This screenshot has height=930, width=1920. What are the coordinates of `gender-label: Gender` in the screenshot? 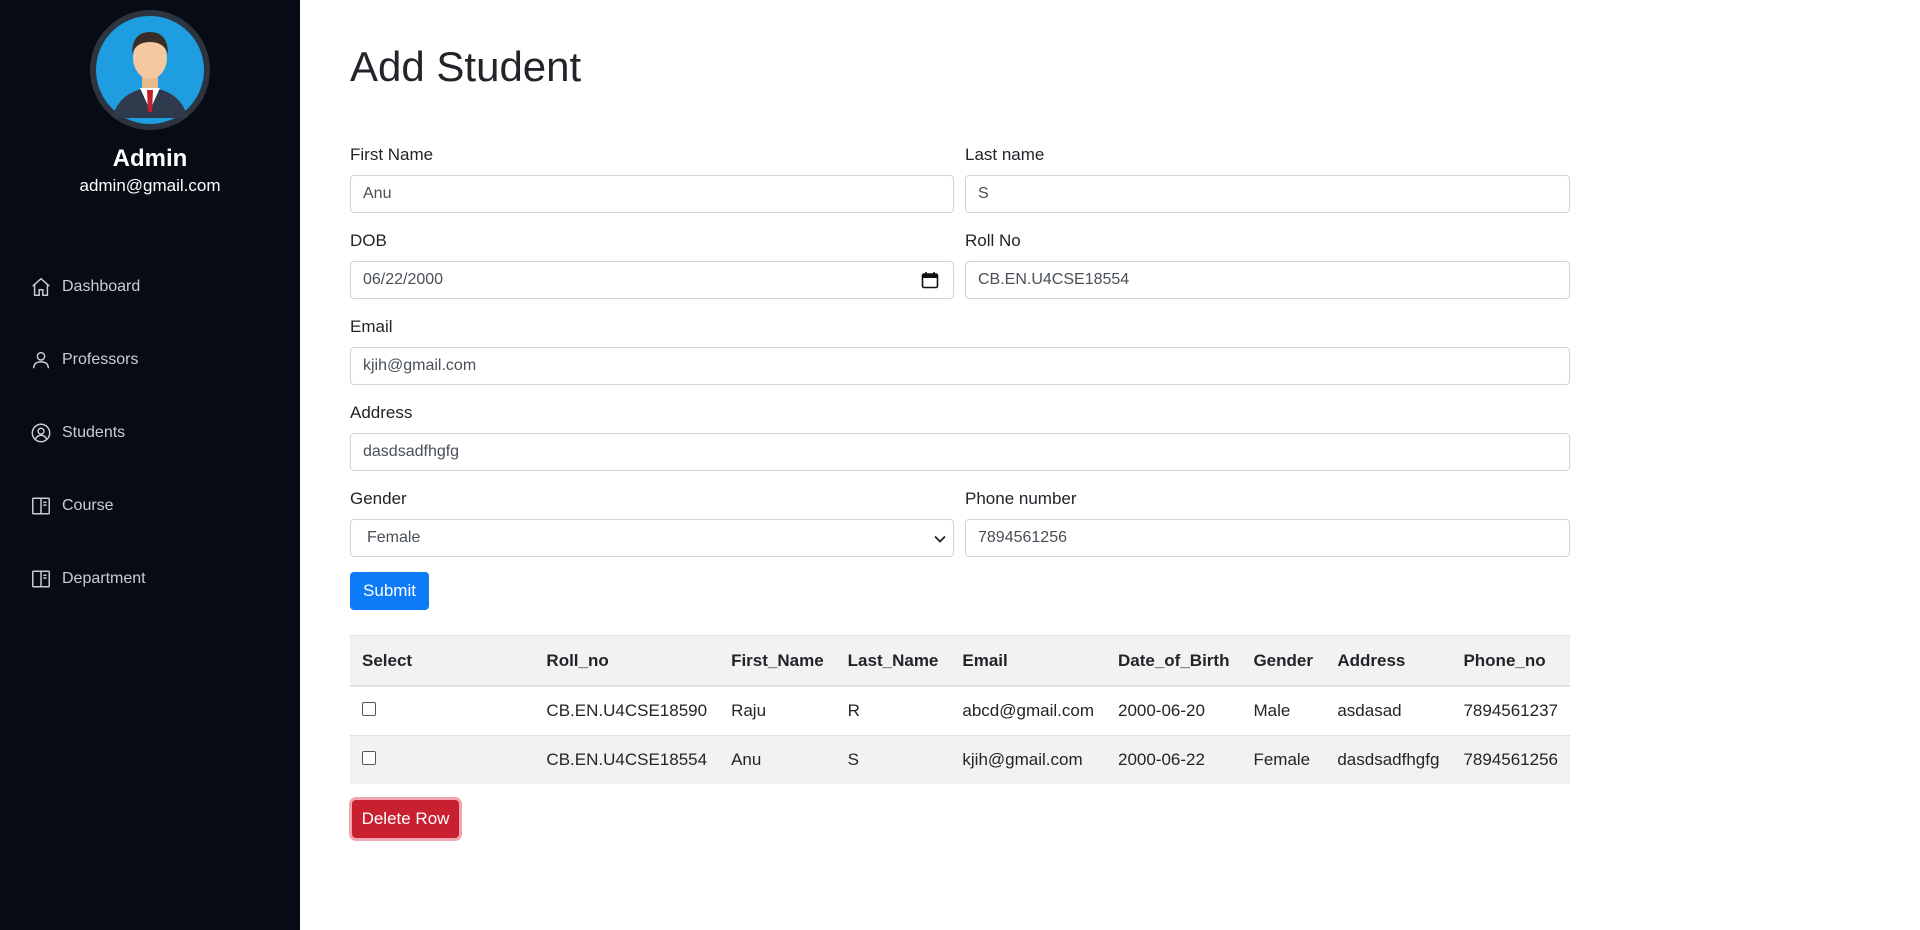 It's located at (378, 498).